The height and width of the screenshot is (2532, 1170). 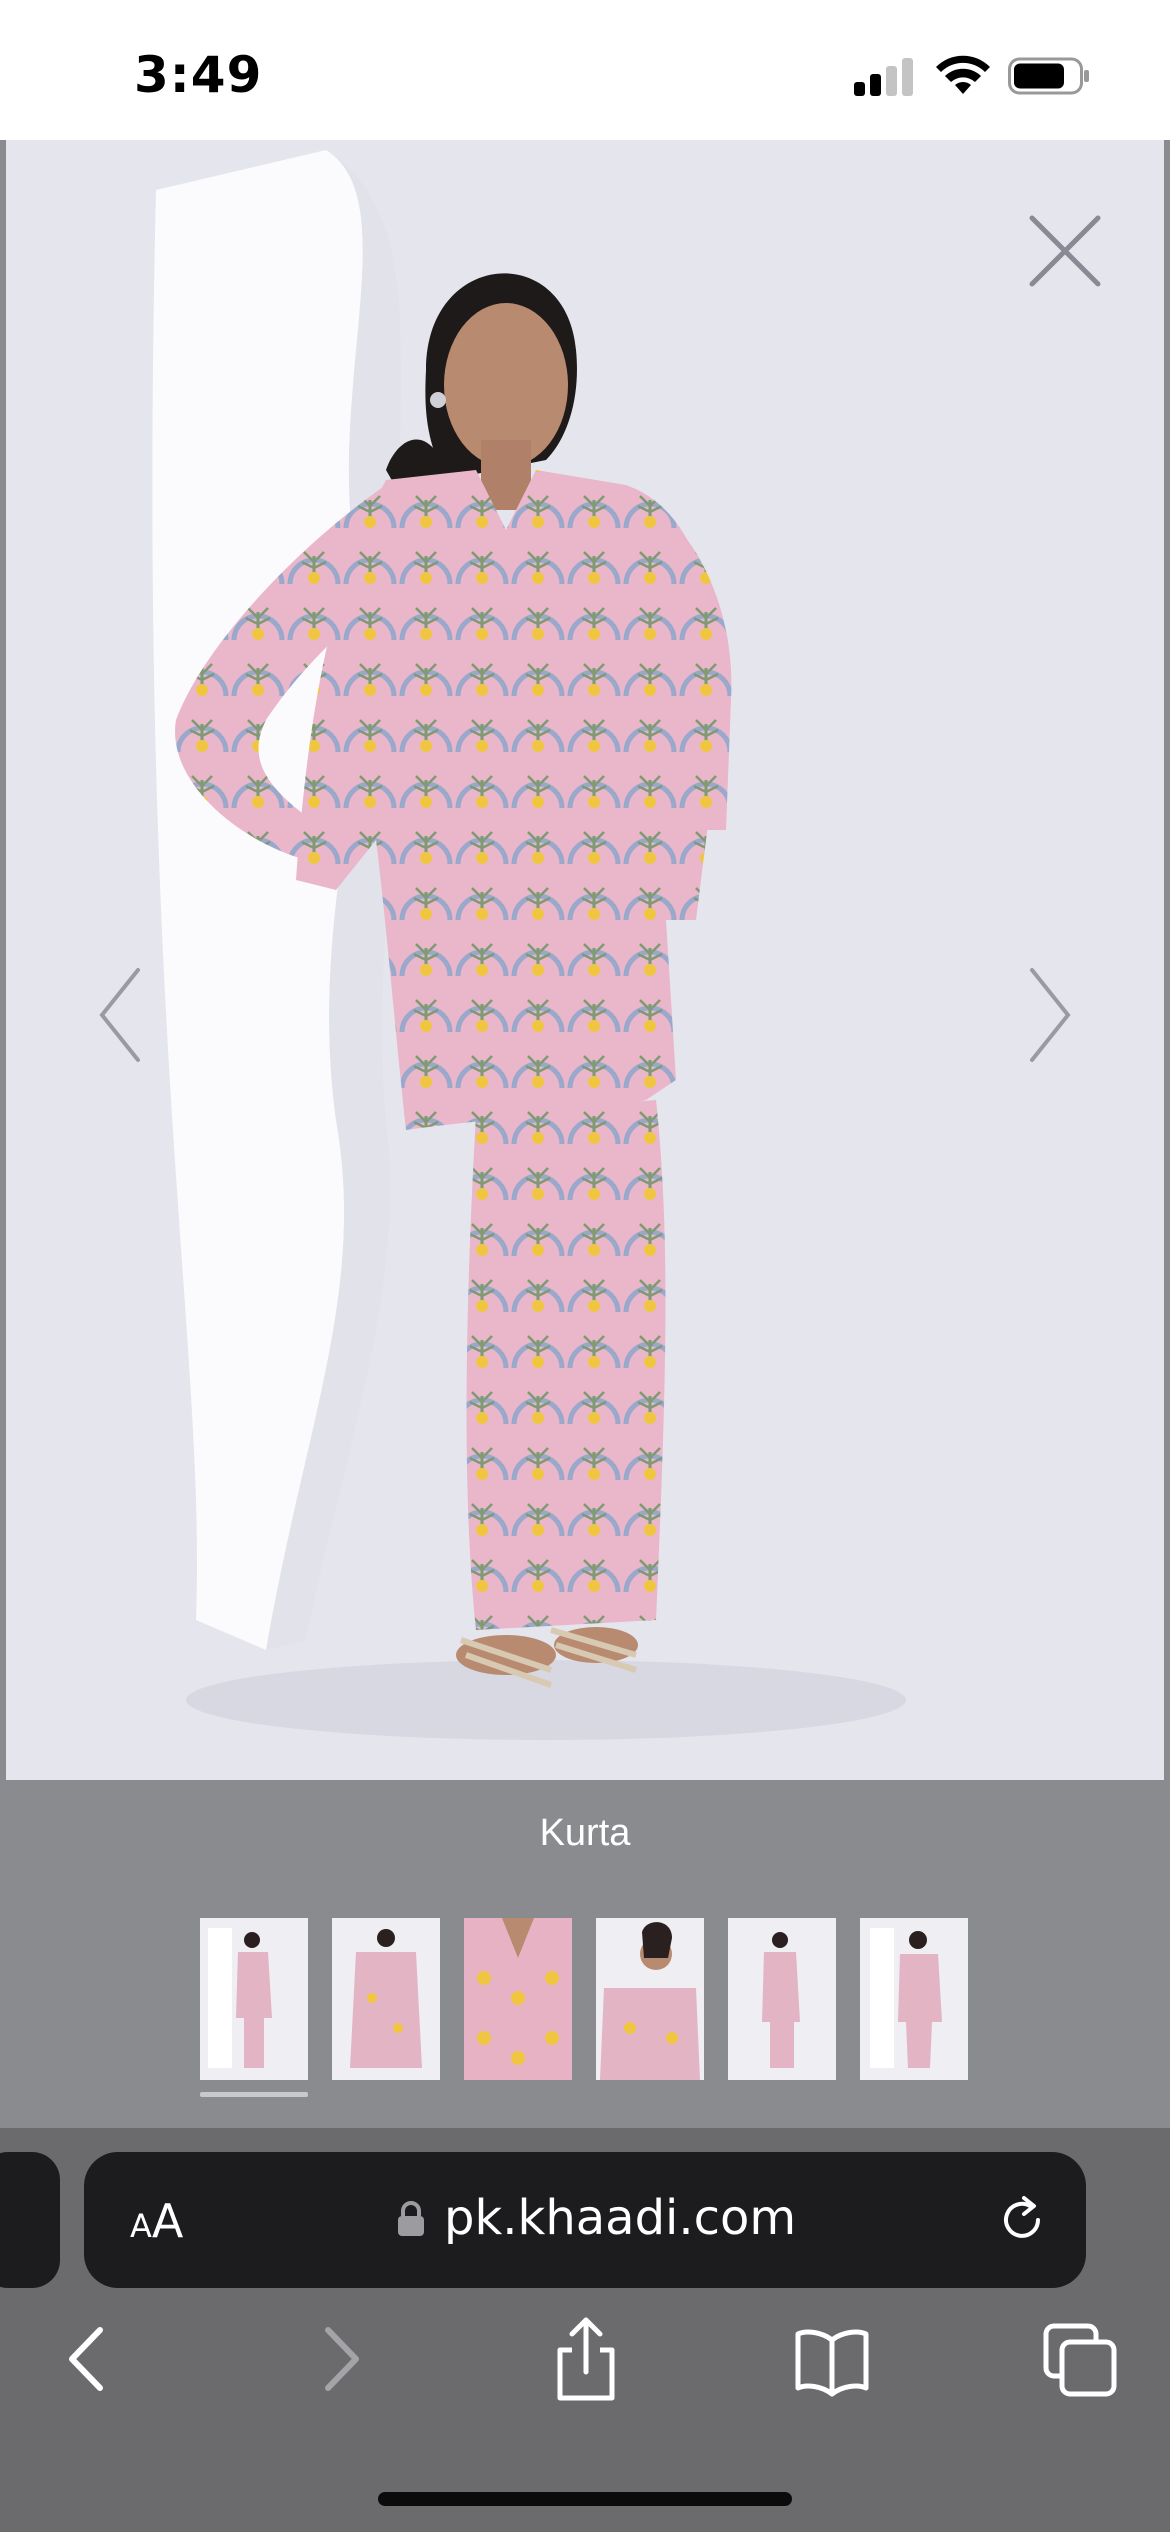 I want to click on text-size-button: AA, so click(x=156, y=2221).